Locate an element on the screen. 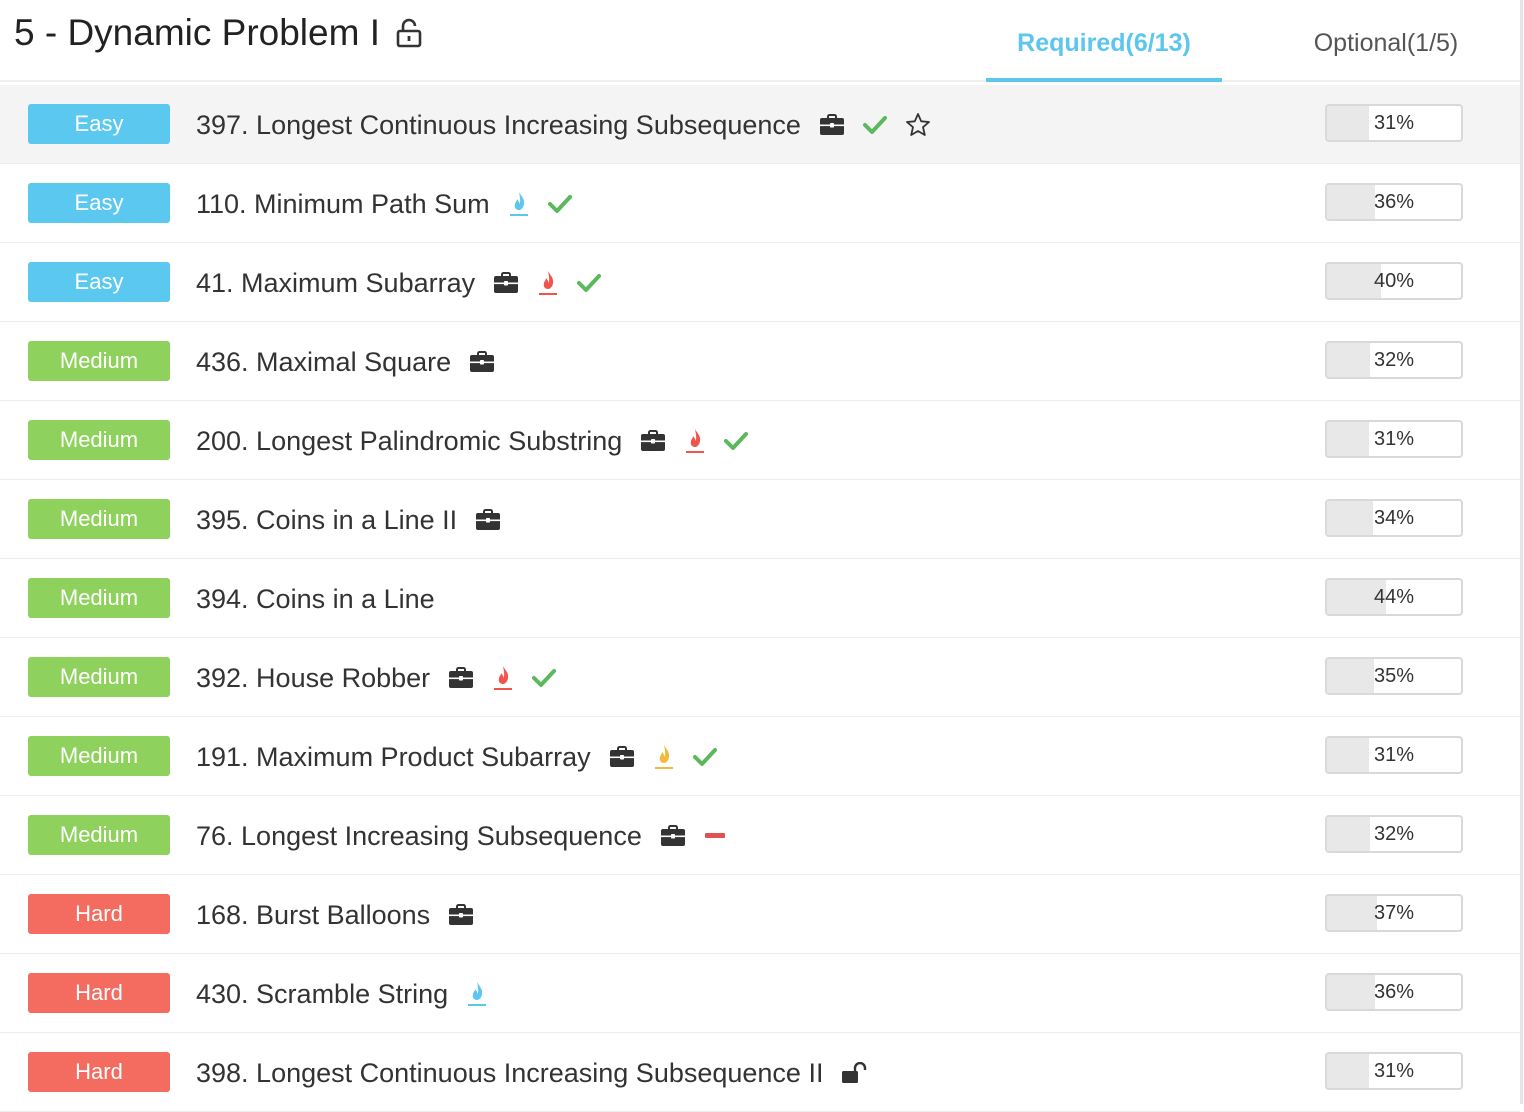  acceptance-rate: 44% is located at coordinates (1394, 597).